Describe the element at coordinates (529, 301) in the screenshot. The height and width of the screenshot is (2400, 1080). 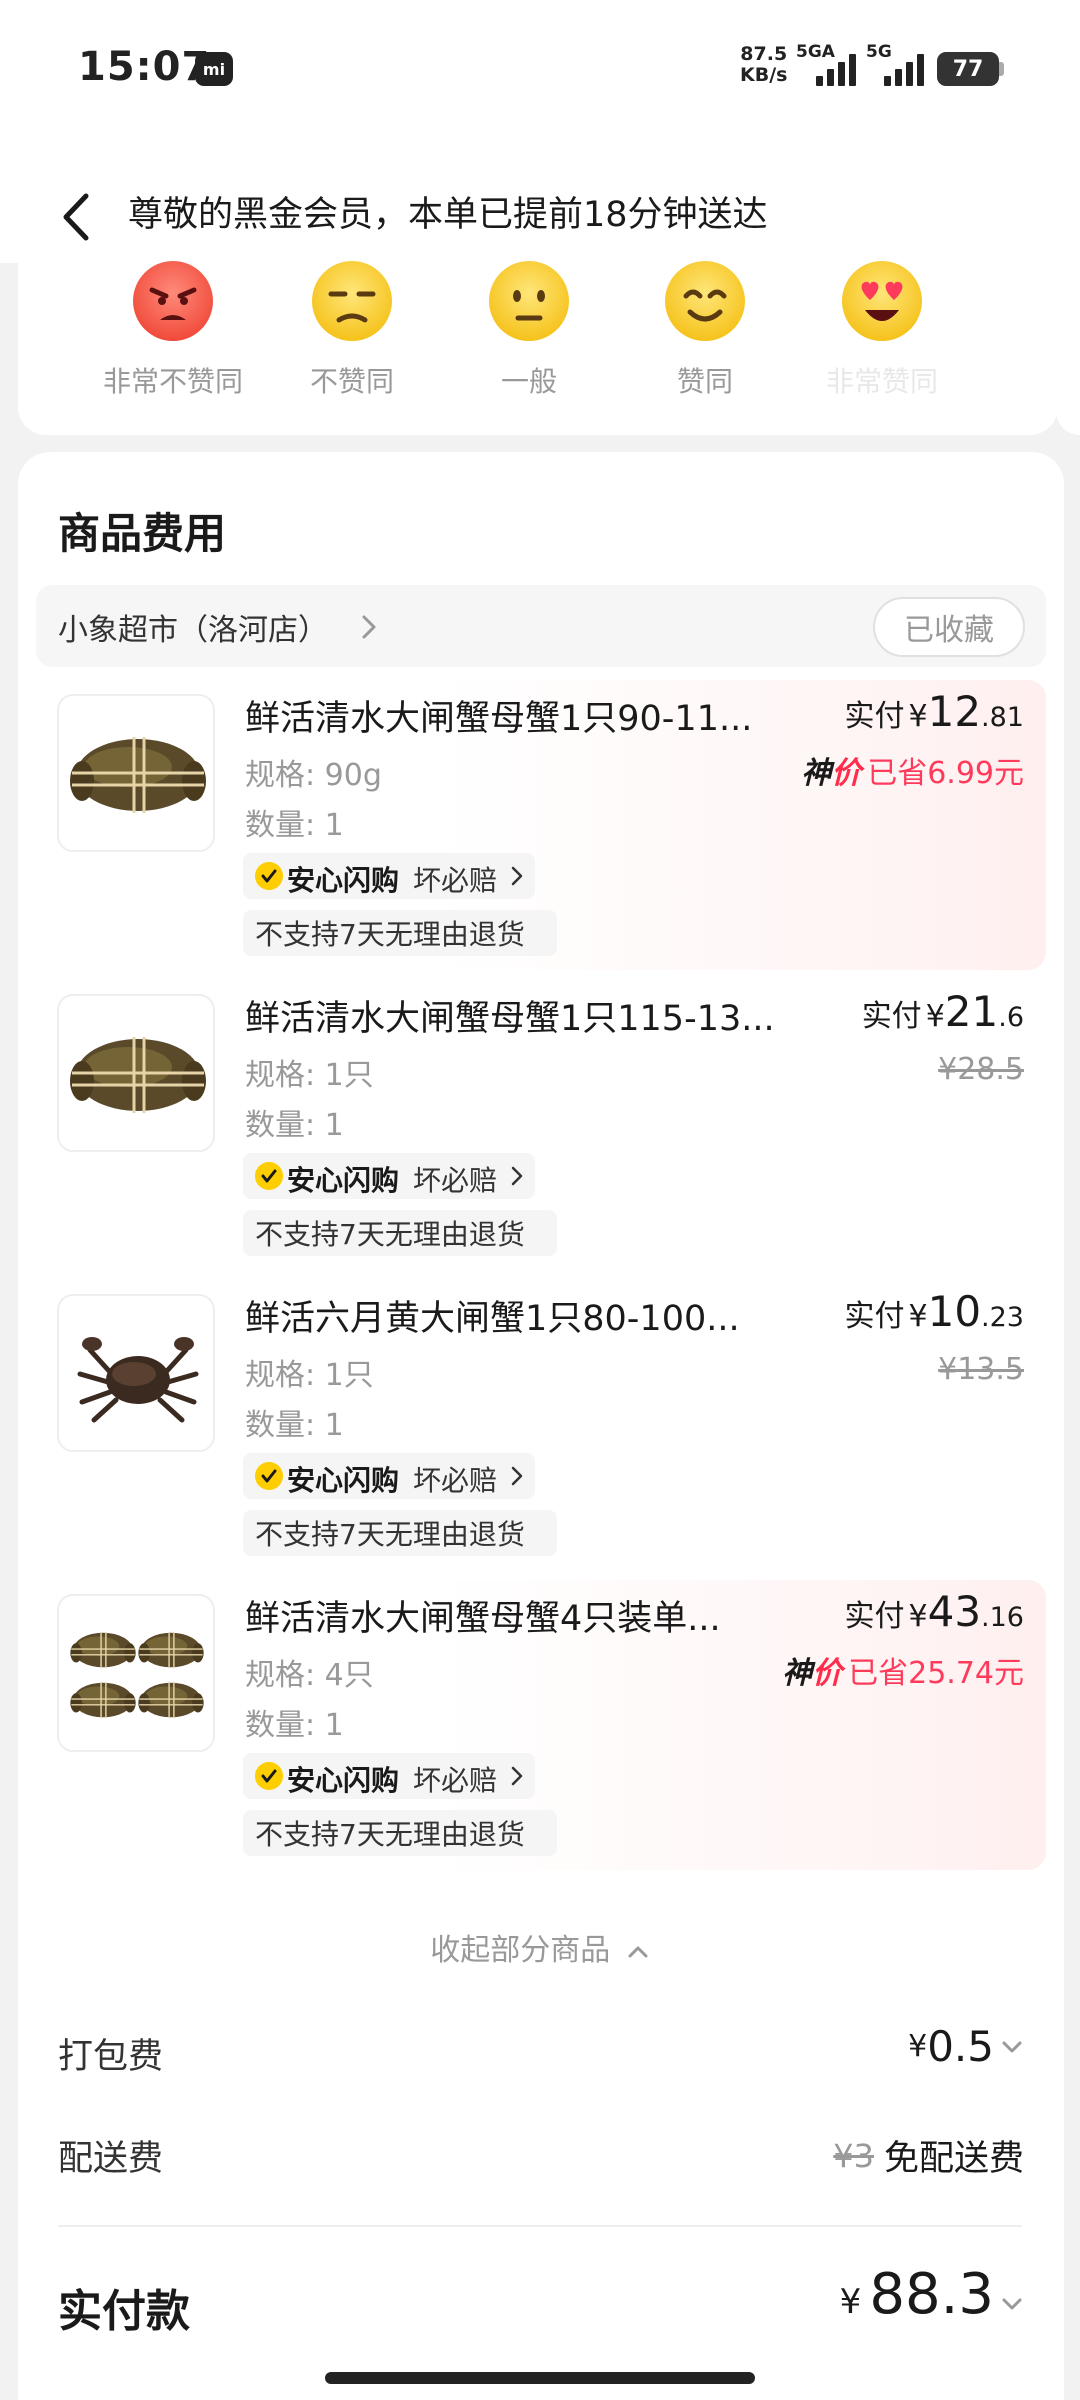
I see `neutral-face-icon` at that location.